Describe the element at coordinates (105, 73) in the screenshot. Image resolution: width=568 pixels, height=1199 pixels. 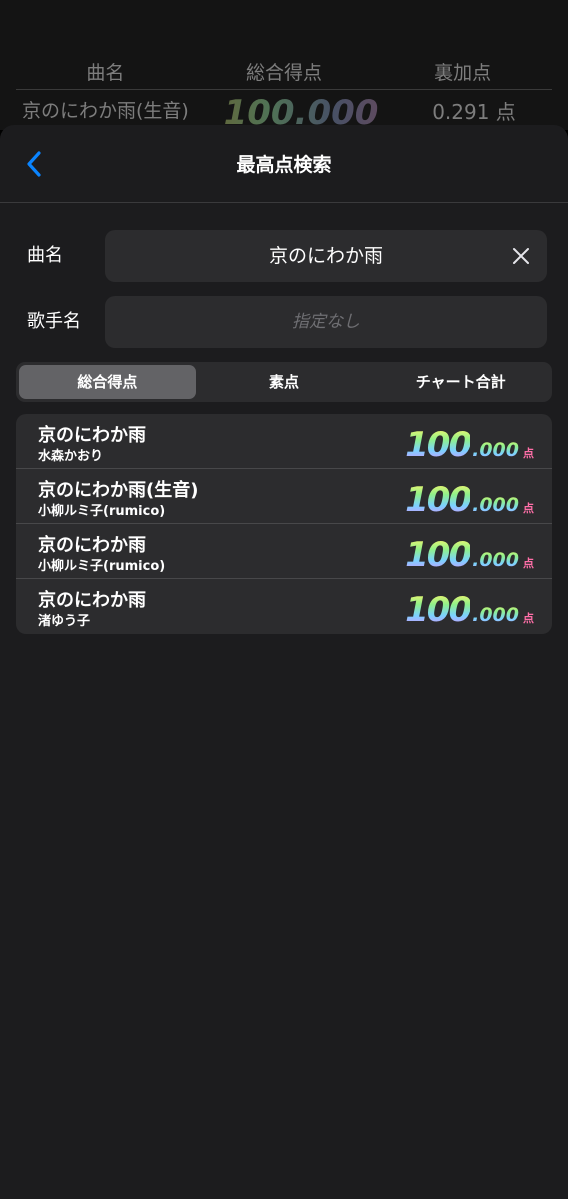
I see `header-song: 曲名` at that location.